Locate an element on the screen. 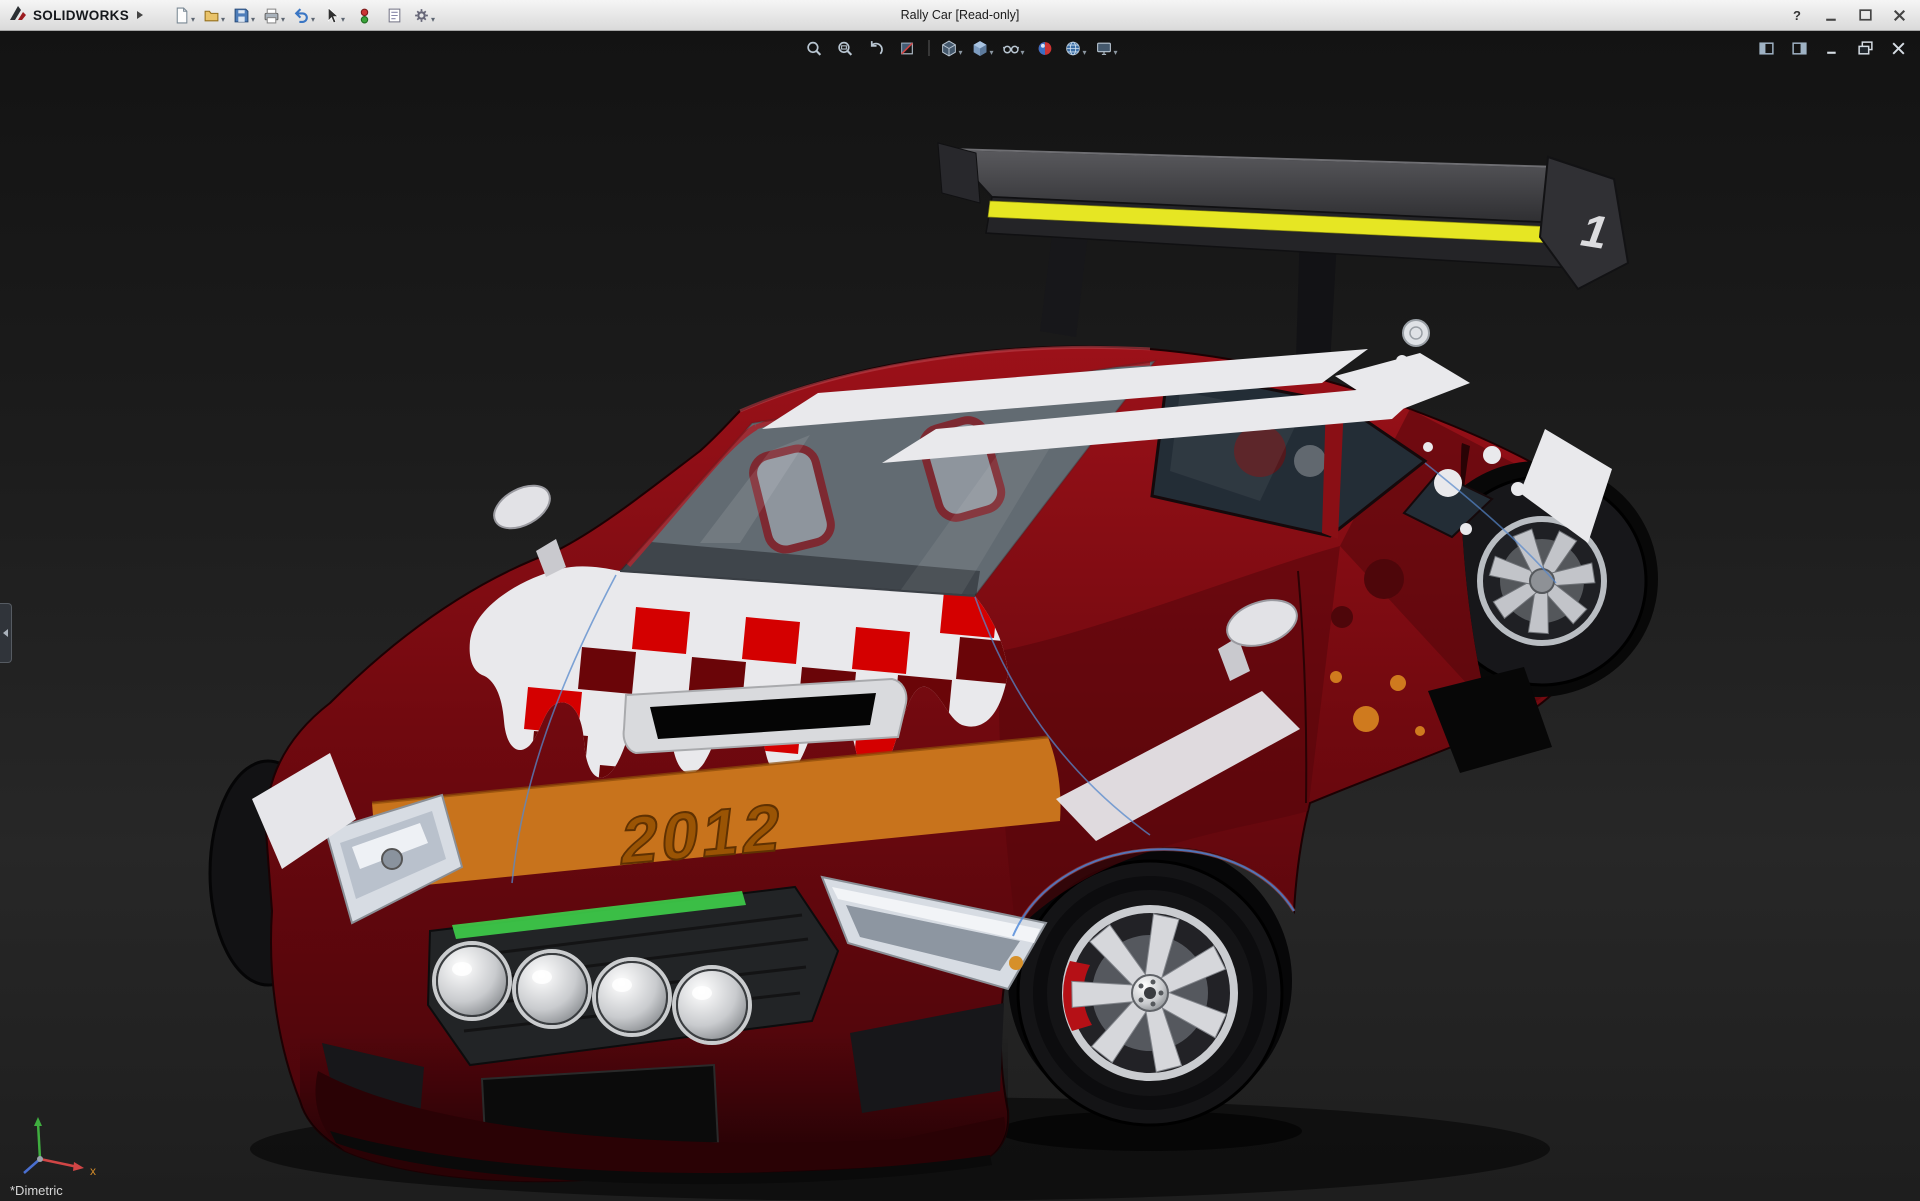 The width and height of the screenshot is (1920, 1201). fuel-cap is located at coordinates (1416, 333).